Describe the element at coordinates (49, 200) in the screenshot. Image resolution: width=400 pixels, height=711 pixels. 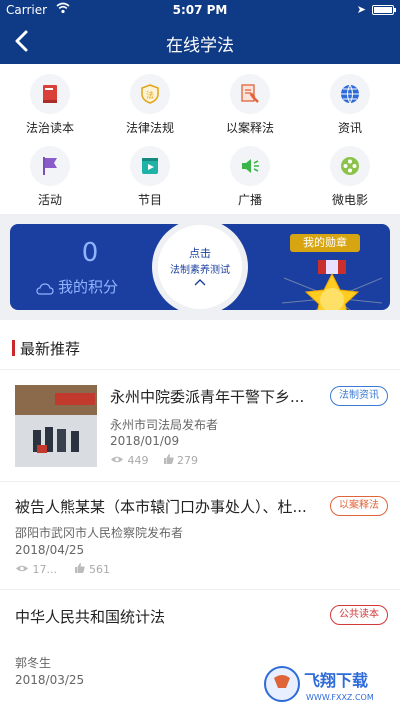
I see `grid-item-label: 活动` at that location.